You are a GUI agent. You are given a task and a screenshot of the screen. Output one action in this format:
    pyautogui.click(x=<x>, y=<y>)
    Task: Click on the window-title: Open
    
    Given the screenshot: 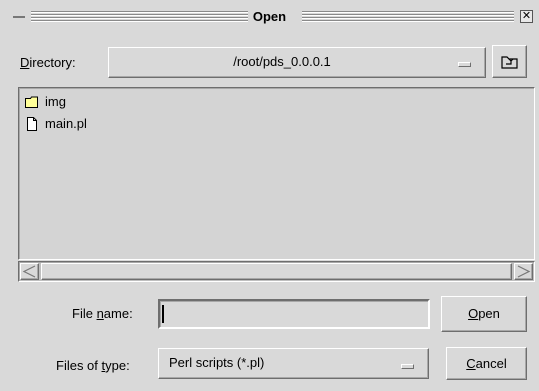 What is the action you would take?
    pyautogui.click(x=269, y=17)
    